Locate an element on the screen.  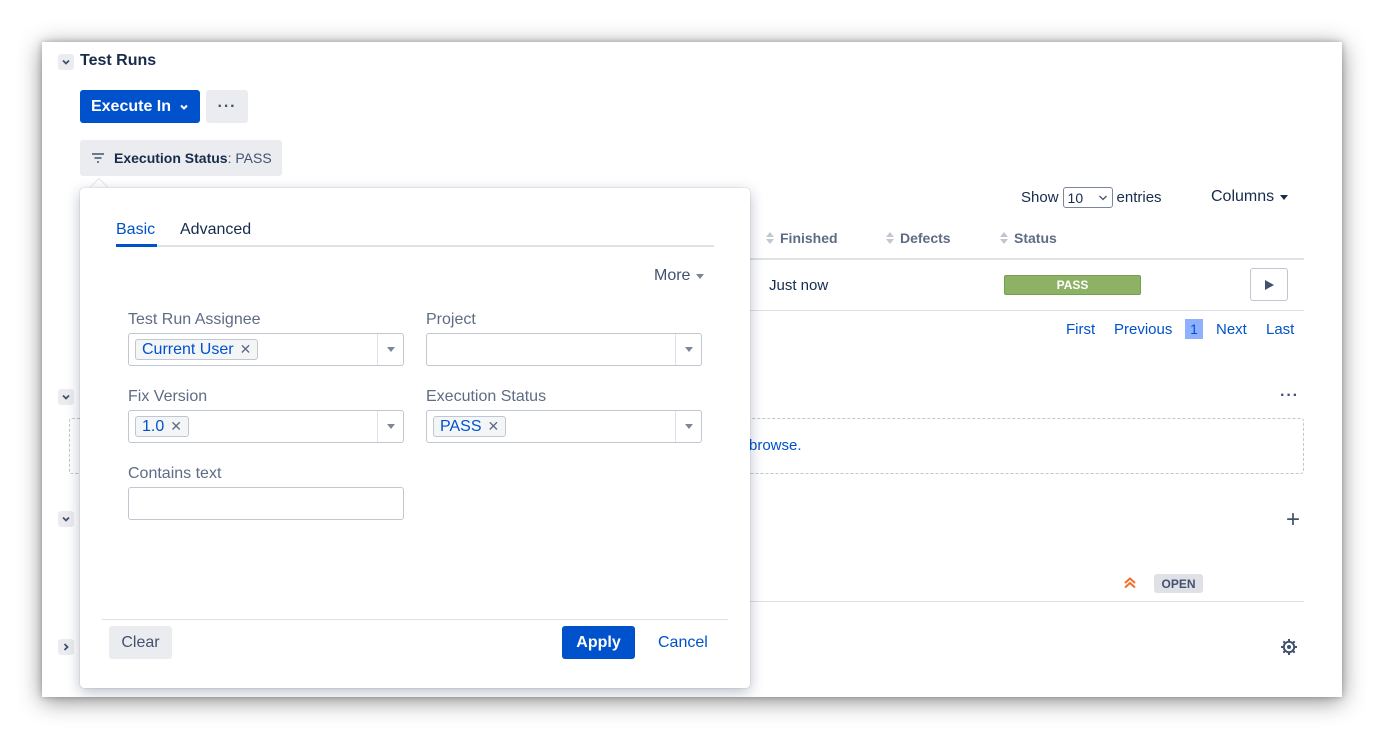
add-button: + is located at coordinates (1293, 520).